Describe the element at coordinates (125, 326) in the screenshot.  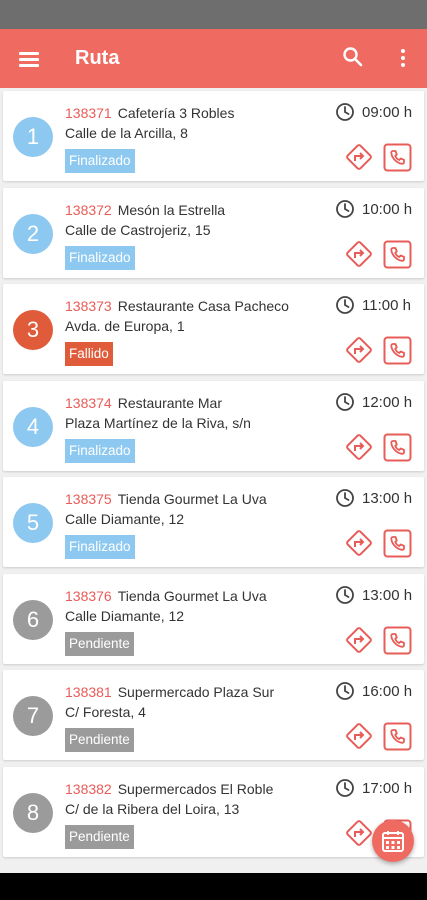
I see `stop-address: Avda. de Europa, 1` at that location.